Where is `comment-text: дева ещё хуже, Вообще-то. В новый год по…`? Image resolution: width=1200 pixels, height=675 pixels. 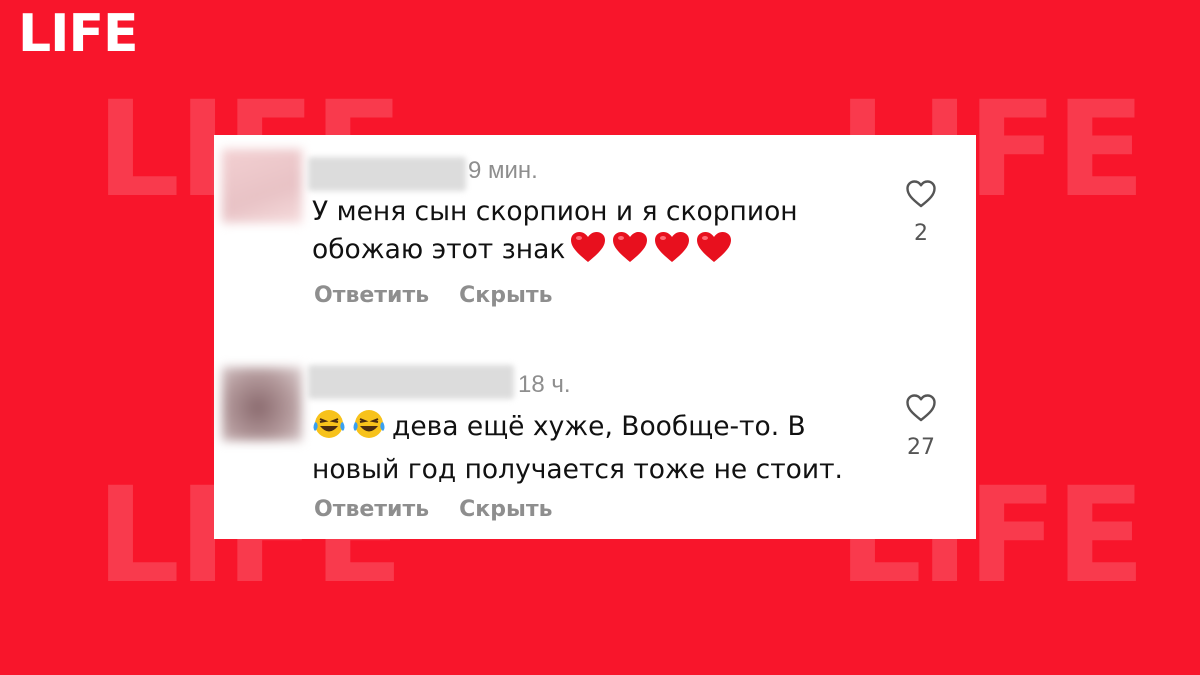
comment-text: дева ещё хуже, Вообще-то. В новый год по… is located at coordinates (592, 447).